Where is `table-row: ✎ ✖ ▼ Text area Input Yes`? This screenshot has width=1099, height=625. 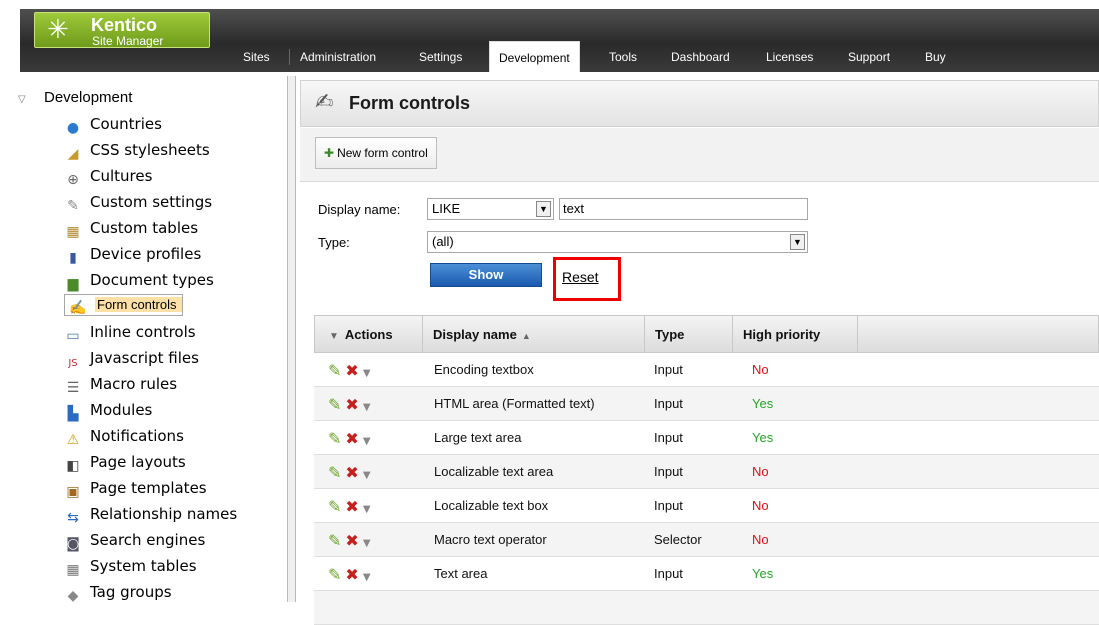 table-row: ✎ ✖ ▼ Text area Input Yes is located at coordinates (706, 574).